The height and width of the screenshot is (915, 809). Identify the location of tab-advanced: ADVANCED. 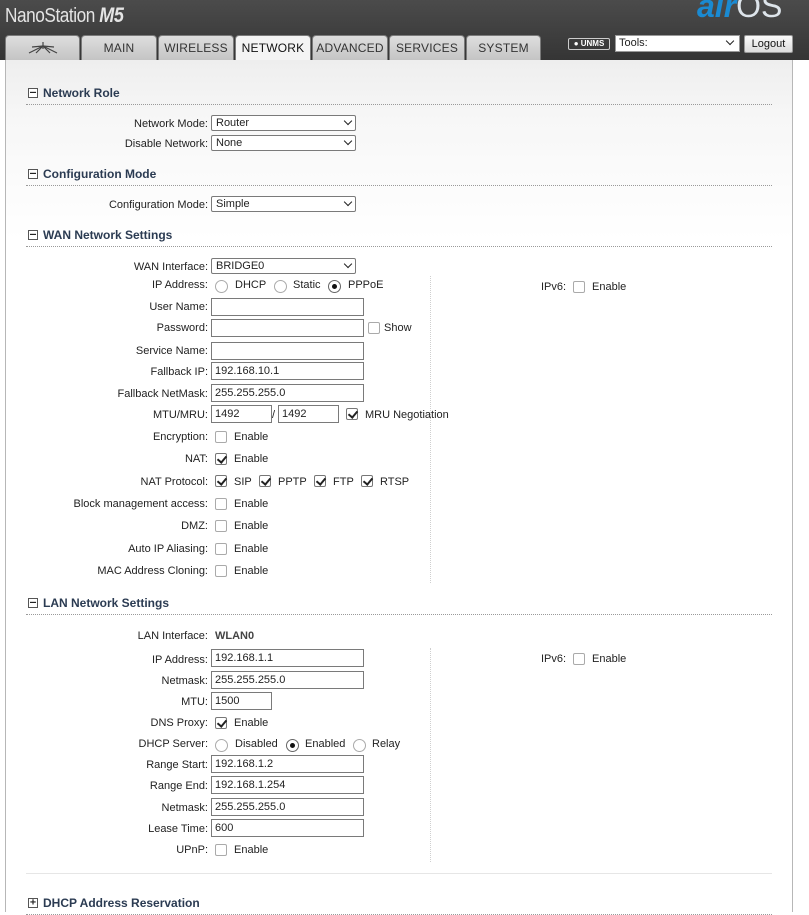
(350, 47).